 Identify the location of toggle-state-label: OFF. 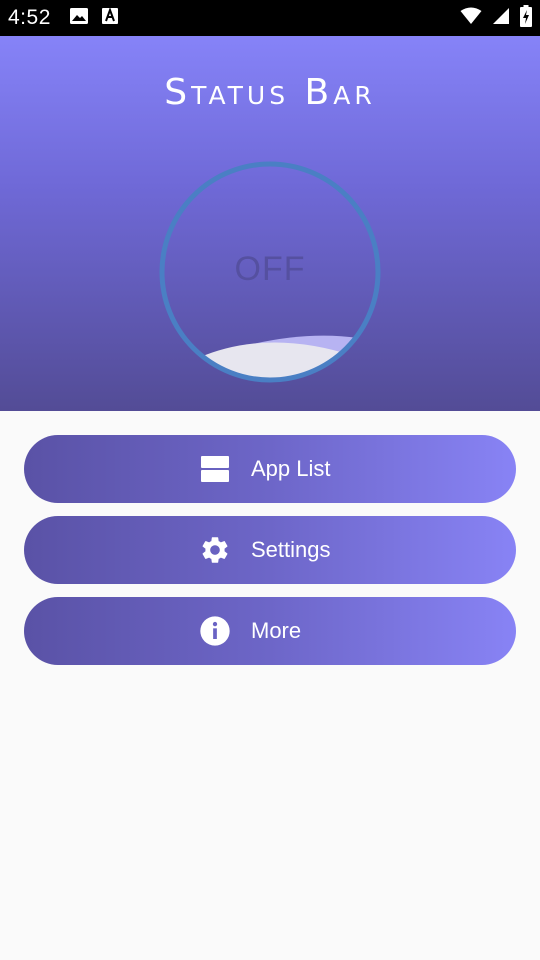
(270, 269).